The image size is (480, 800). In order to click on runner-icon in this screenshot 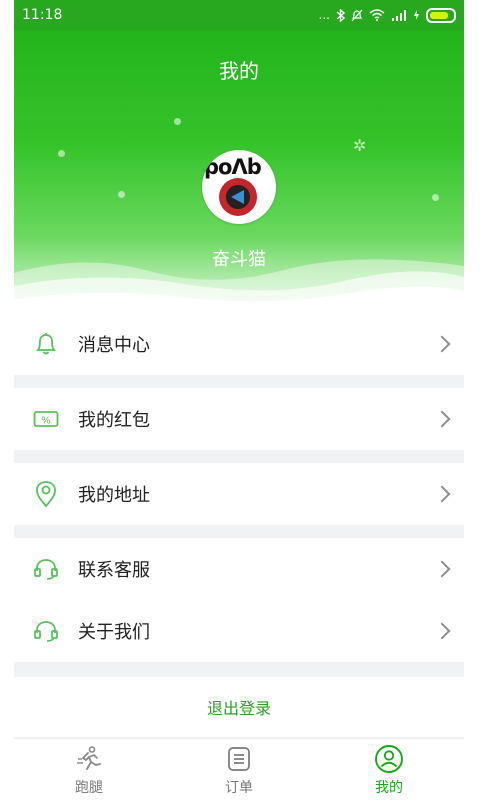, I will do `click(89, 759)`.